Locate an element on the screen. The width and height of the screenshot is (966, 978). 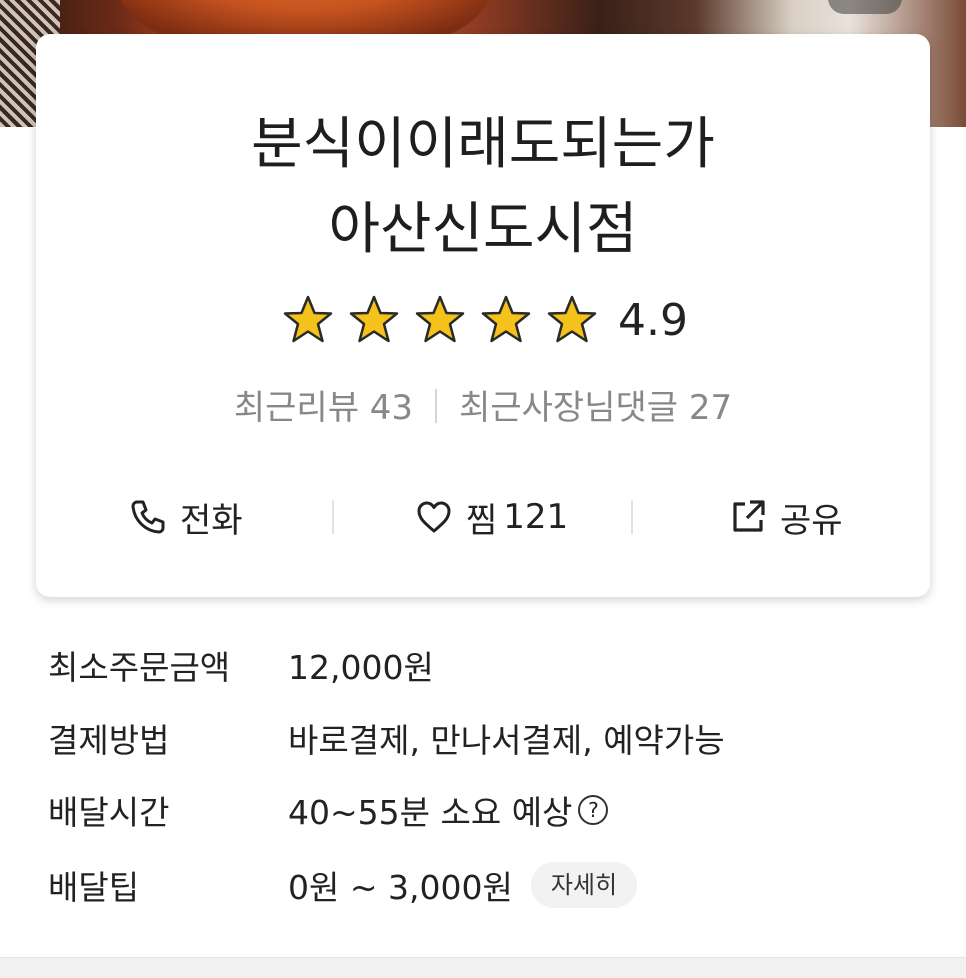
share-button: 공유 is located at coordinates (785, 517).